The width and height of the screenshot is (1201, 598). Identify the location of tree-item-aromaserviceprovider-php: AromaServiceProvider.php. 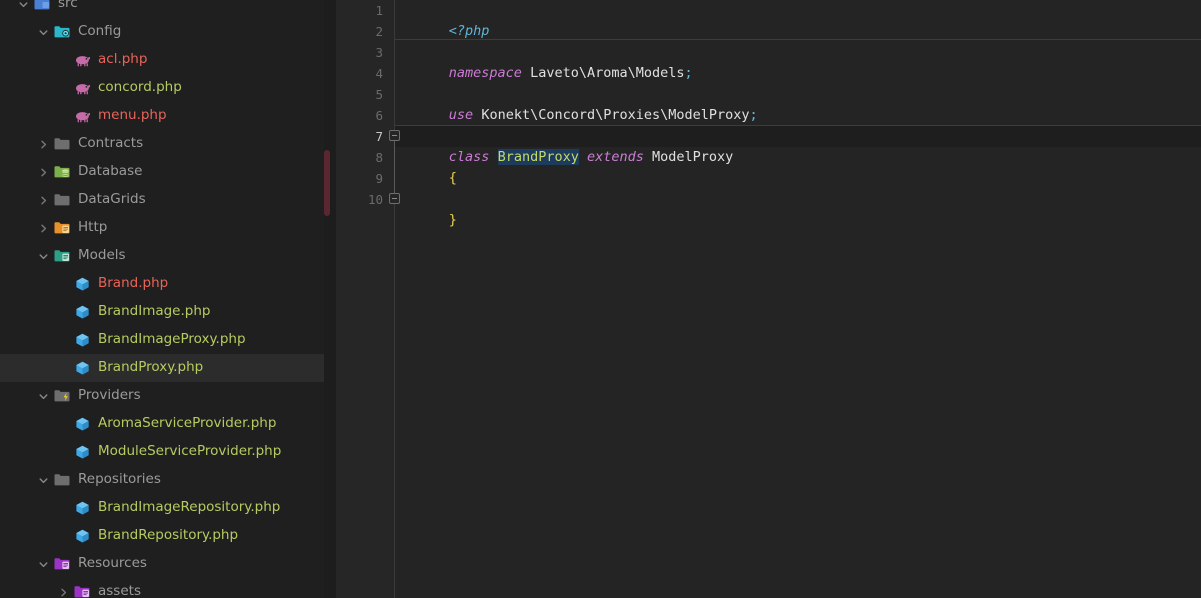
(168, 424).